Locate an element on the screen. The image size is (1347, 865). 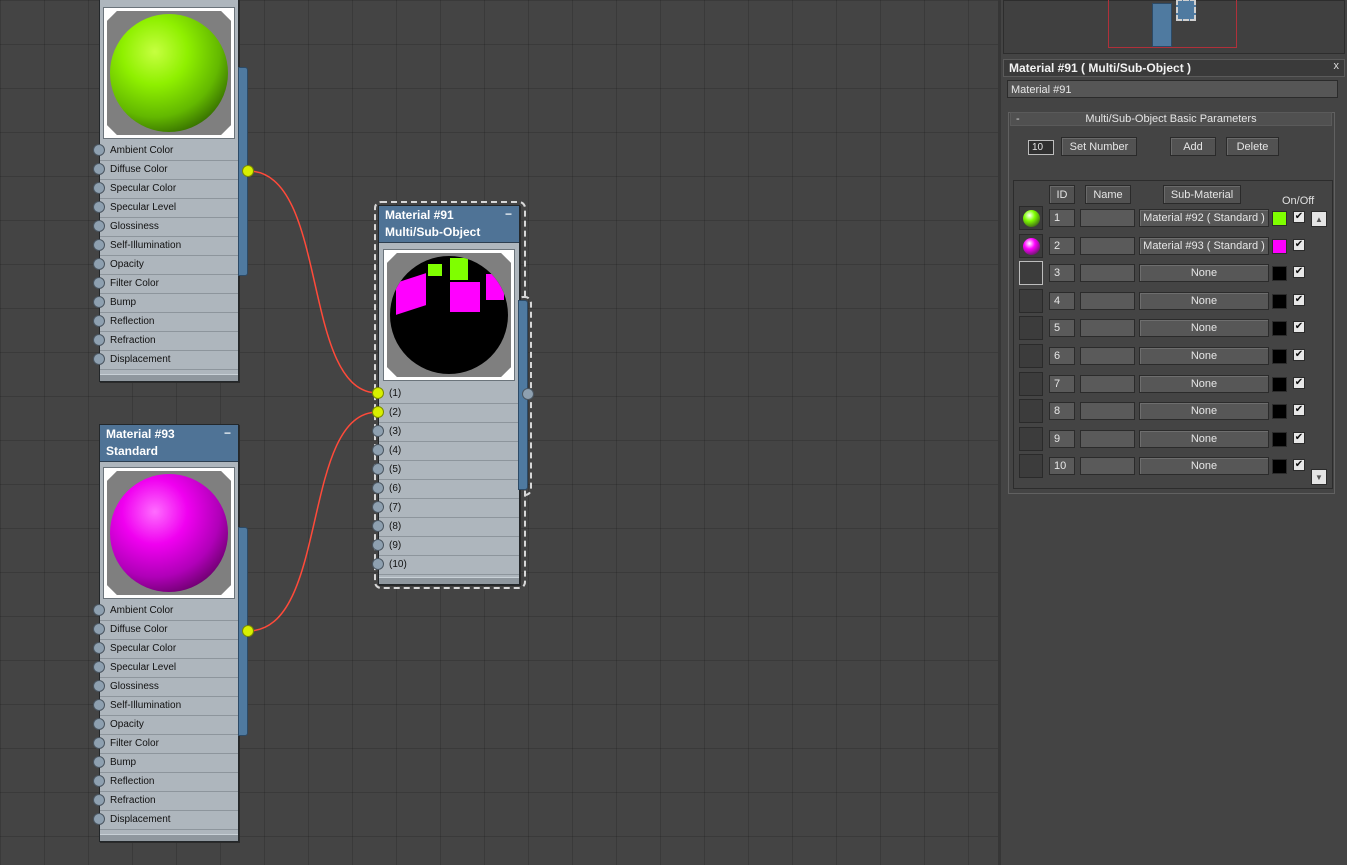
id-field: 10 is located at coordinates (1062, 466).